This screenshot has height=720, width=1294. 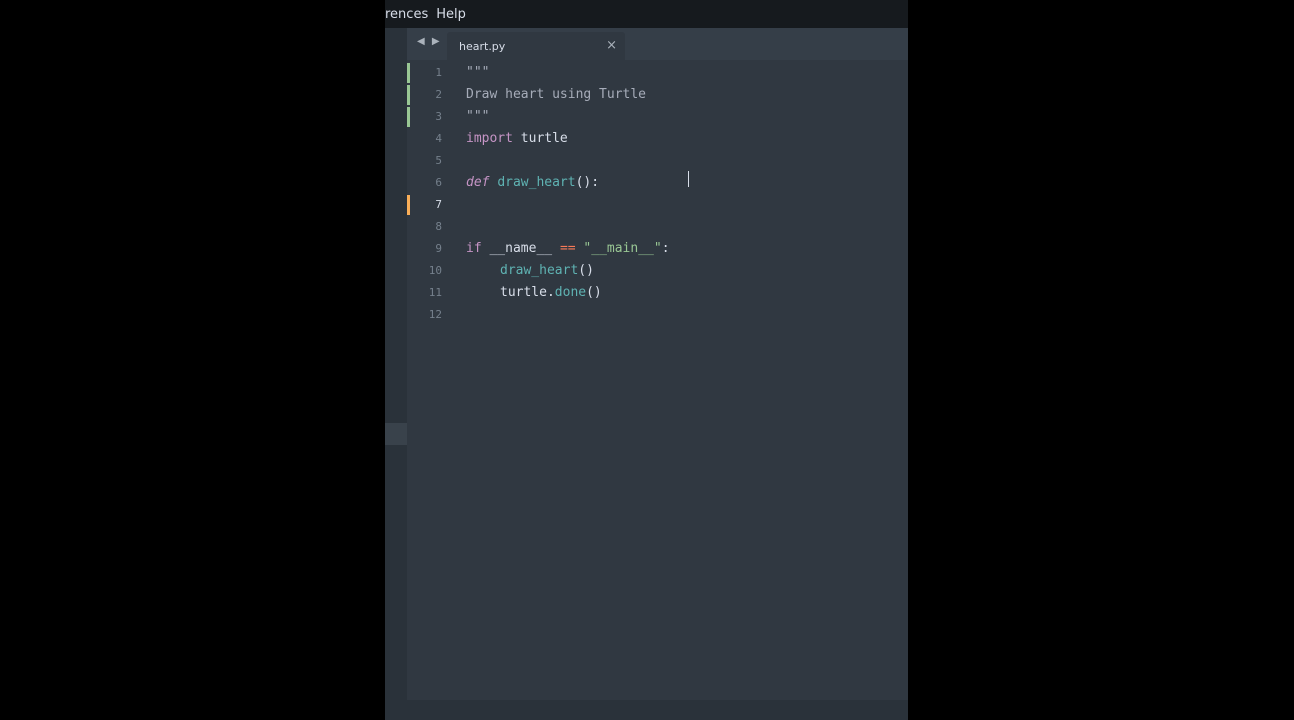 What do you see at coordinates (429, 41) in the screenshot?
I see `tab-nav-arrows-icon: ◀ ▶` at bounding box center [429, 41].